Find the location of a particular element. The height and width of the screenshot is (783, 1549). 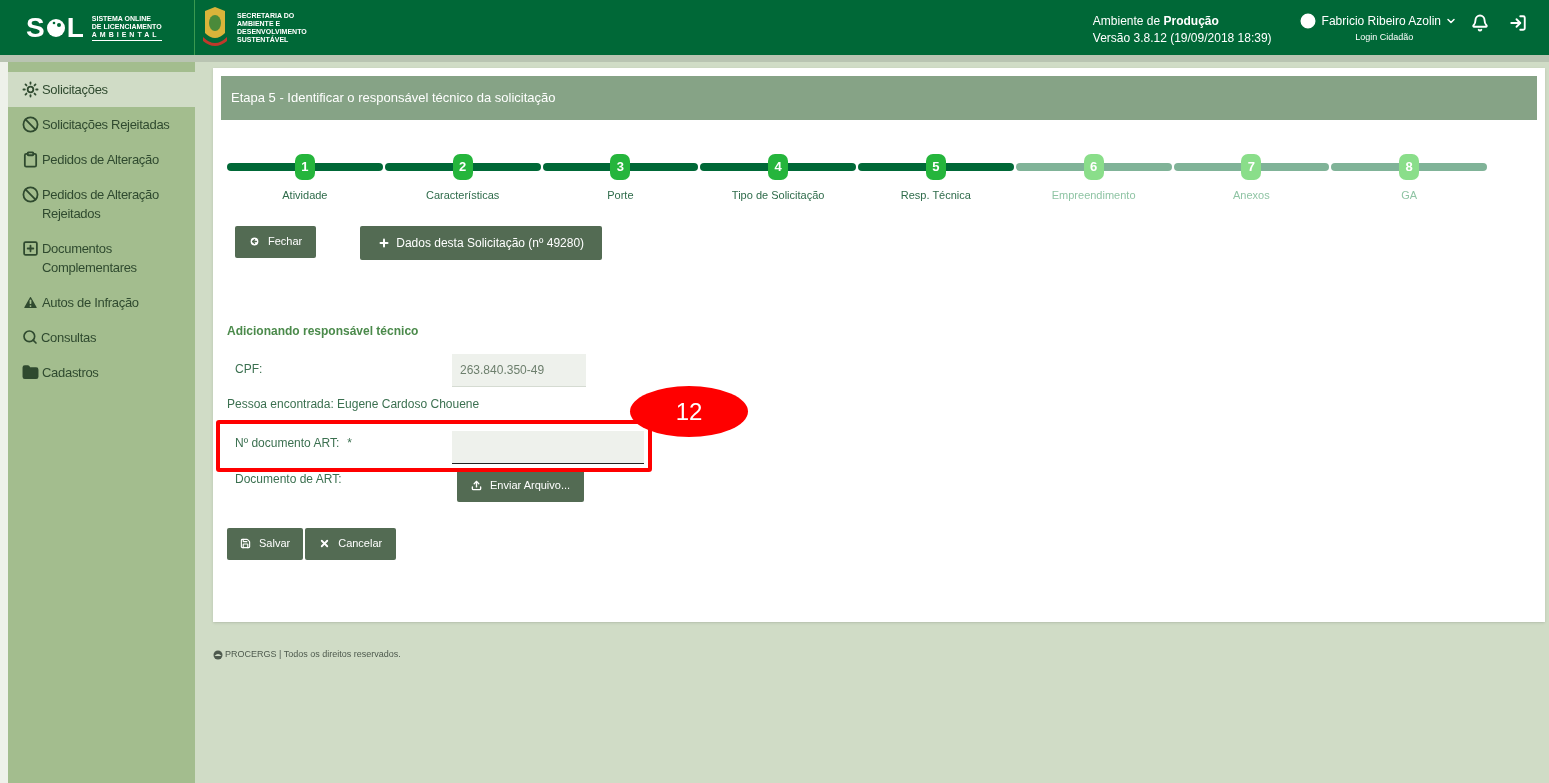

upload-icon is located at coordinates (476, 485).